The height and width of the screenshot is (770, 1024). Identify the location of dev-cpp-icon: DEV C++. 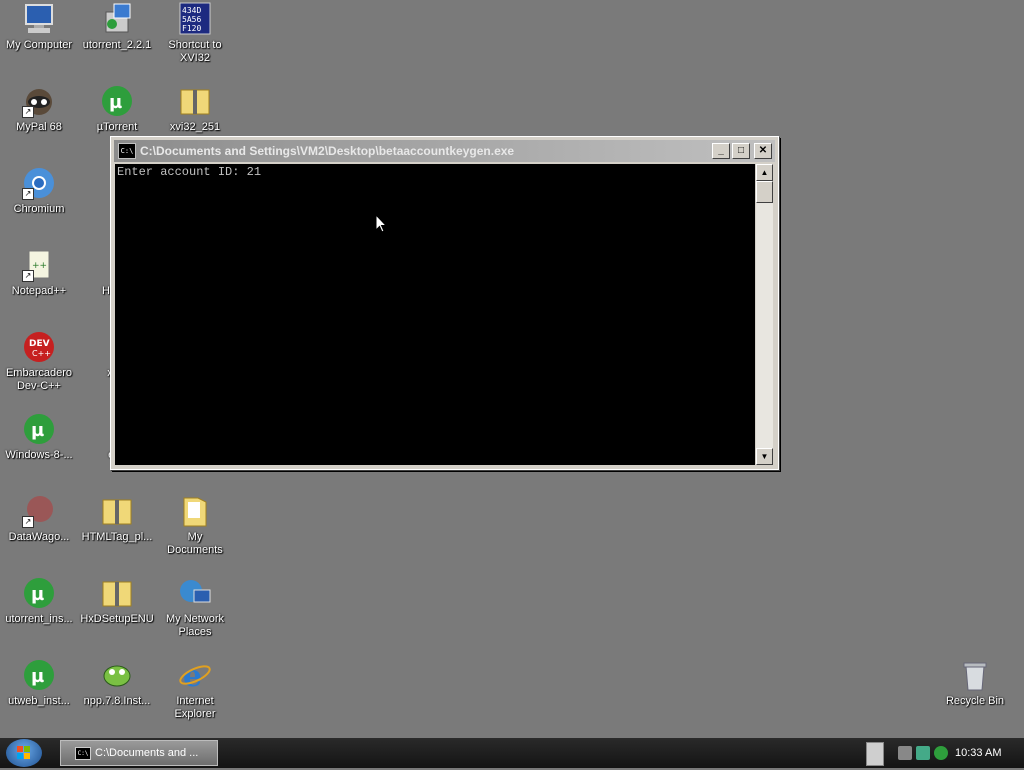
(39, 347).